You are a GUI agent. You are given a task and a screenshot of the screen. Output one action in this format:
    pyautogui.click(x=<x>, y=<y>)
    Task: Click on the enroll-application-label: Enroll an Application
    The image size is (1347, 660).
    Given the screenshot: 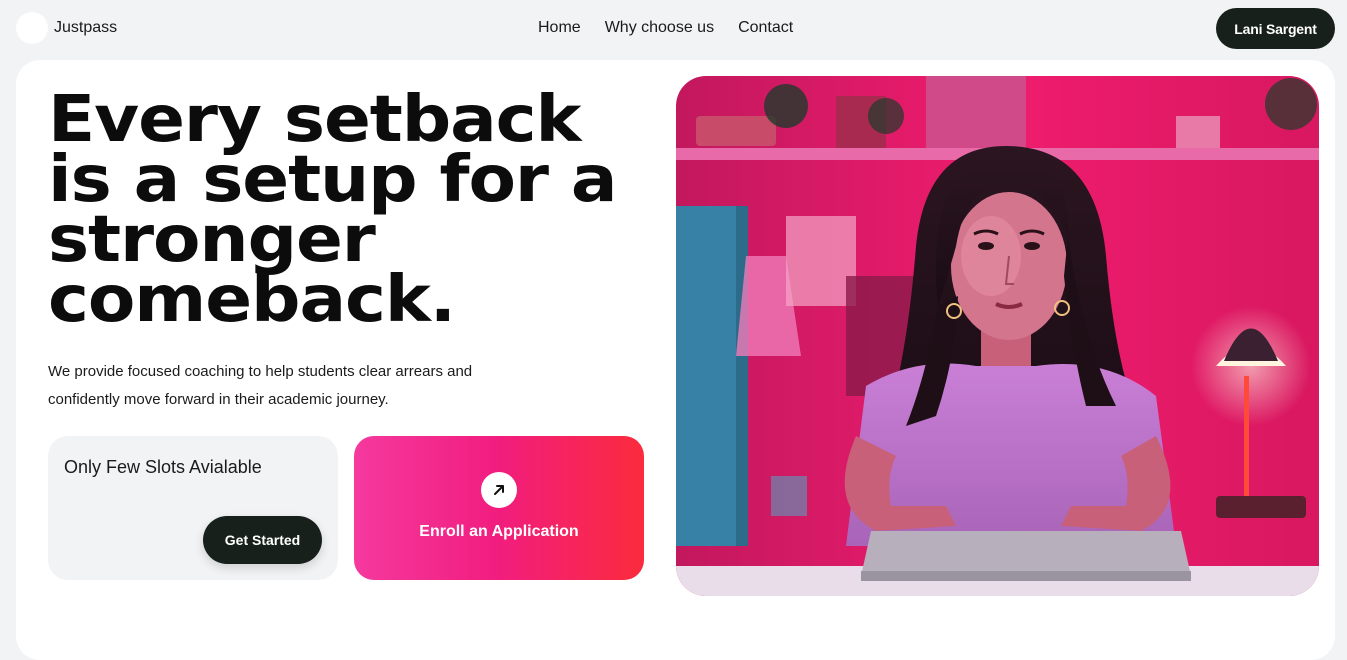 What is the action you would take?
    pyautogui.click(x=499, y=531)
    